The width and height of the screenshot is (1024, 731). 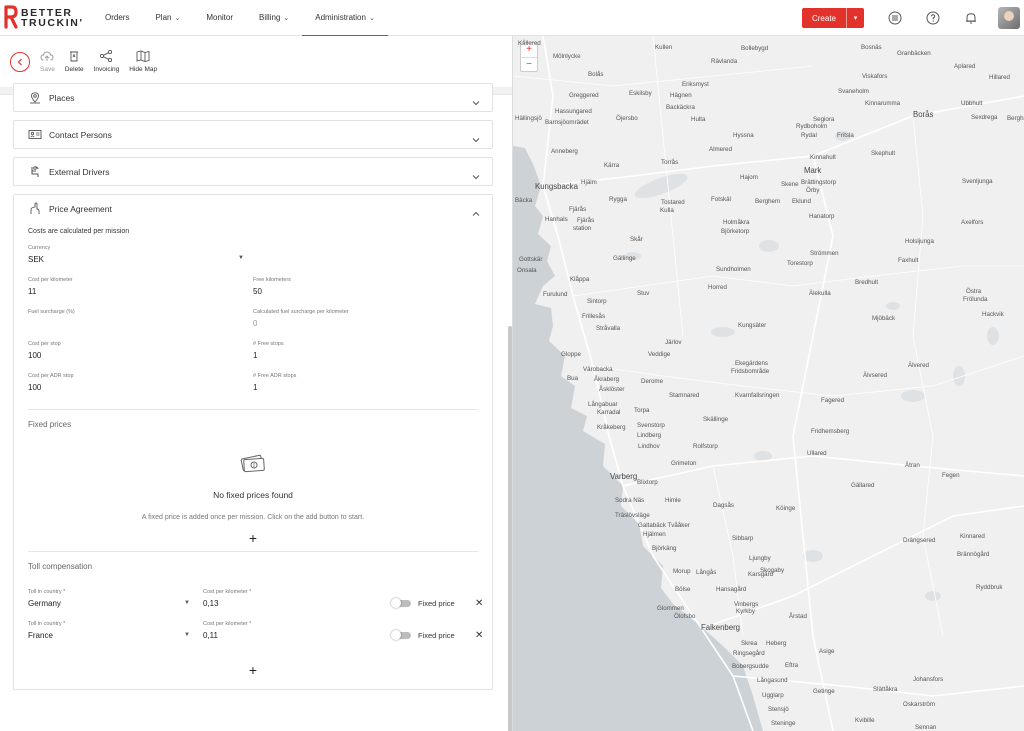 What do you see at coordinates (863, 485) in the screenshot?
I see `map-place-label: Gällared` at bounding box center [863, 485].